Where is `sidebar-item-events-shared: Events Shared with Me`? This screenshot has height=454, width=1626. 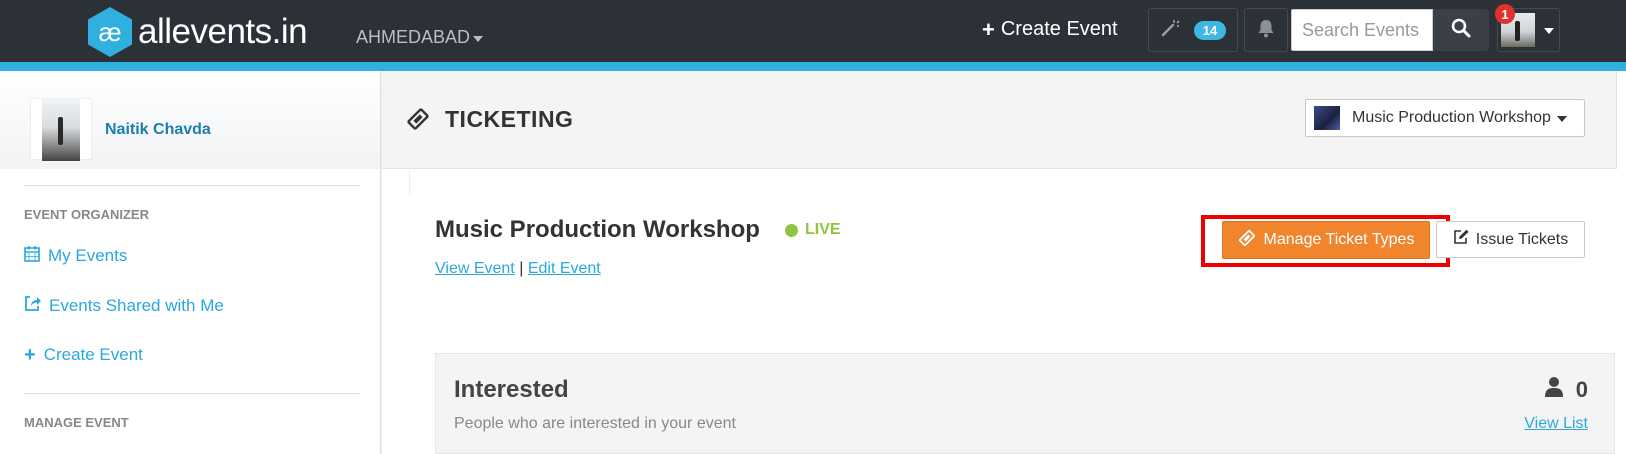 sidebar-item-events-shared: Events Shared with Me is located at coordinates (124, 305).